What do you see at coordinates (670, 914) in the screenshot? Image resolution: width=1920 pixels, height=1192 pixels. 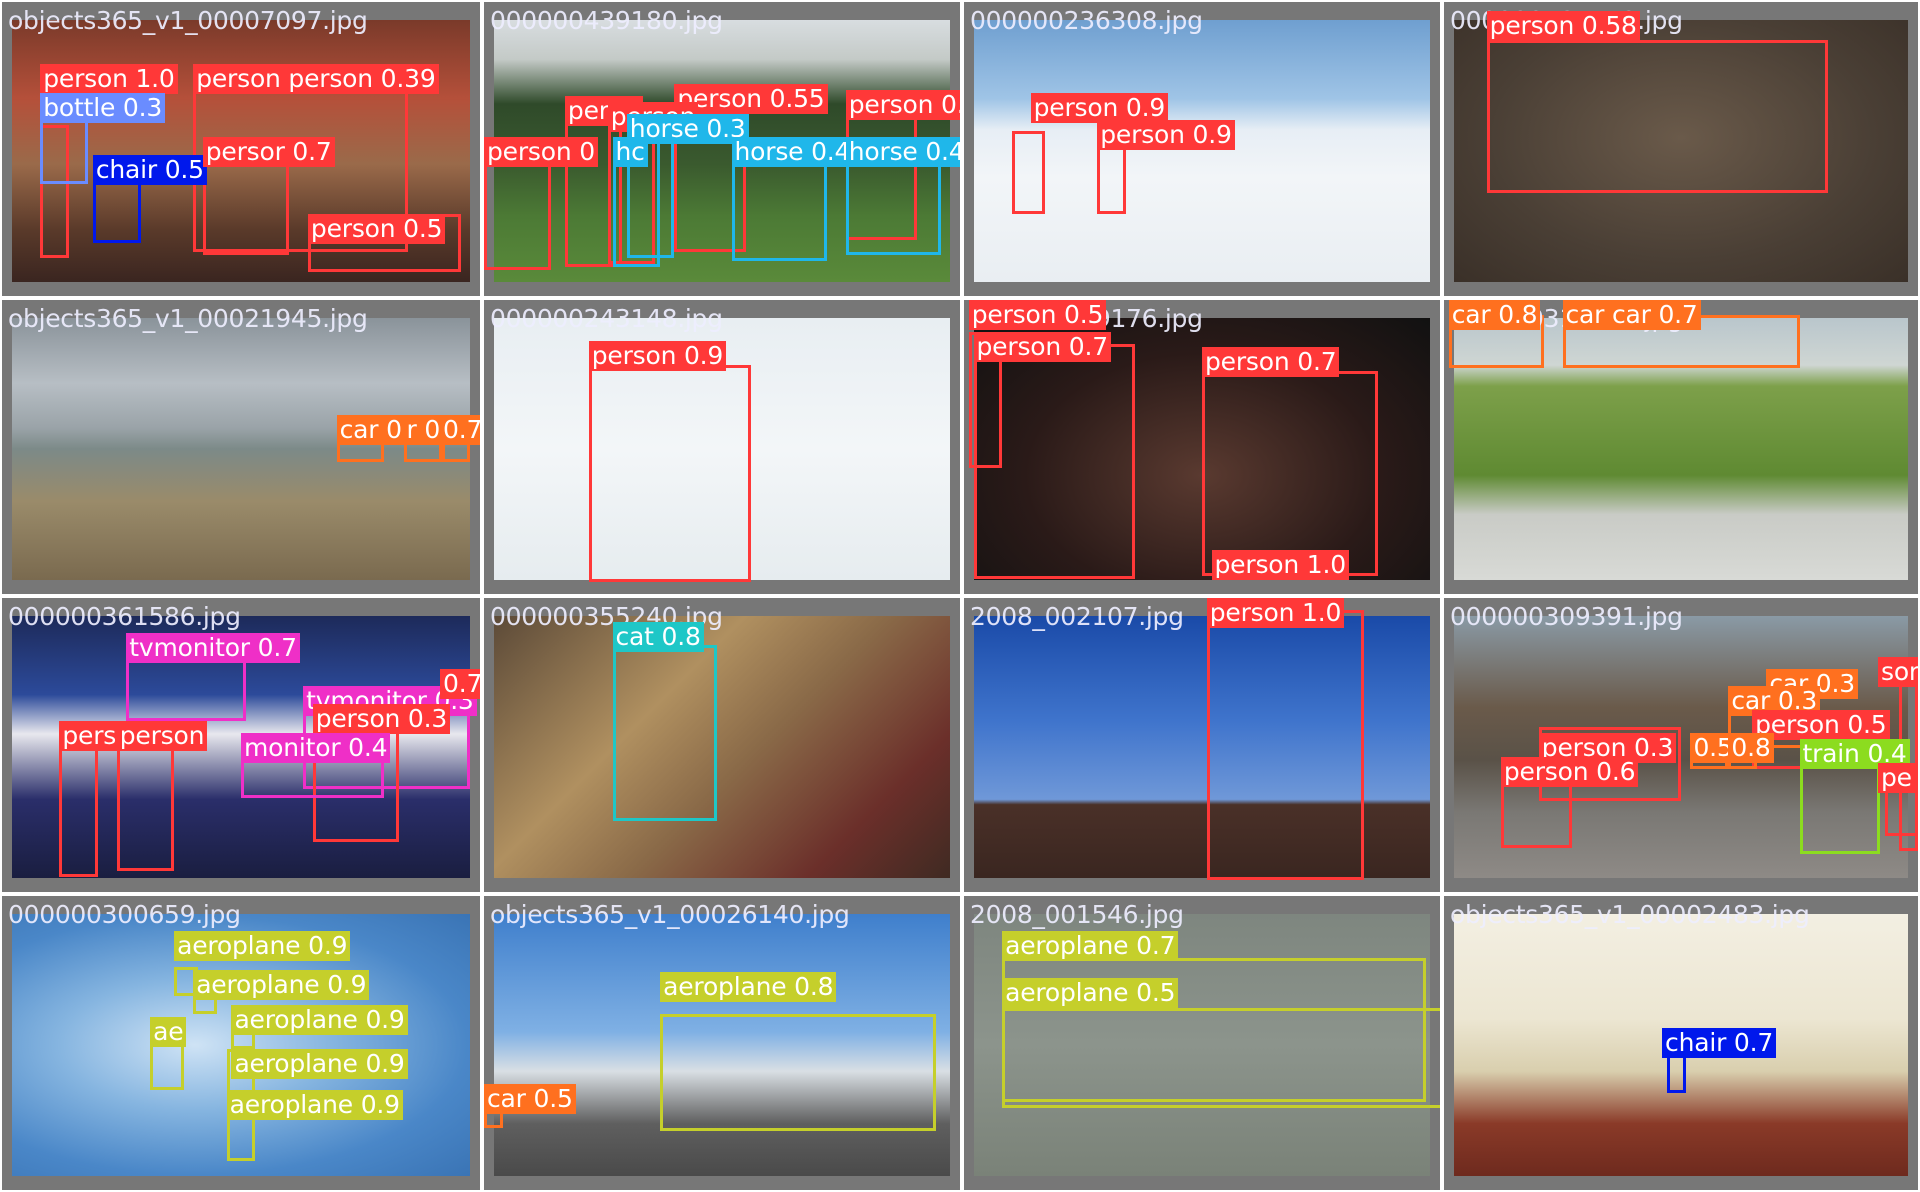 I see `image-filename: objects365_v1_00026140.jpg` at bounding box center [670, 914].